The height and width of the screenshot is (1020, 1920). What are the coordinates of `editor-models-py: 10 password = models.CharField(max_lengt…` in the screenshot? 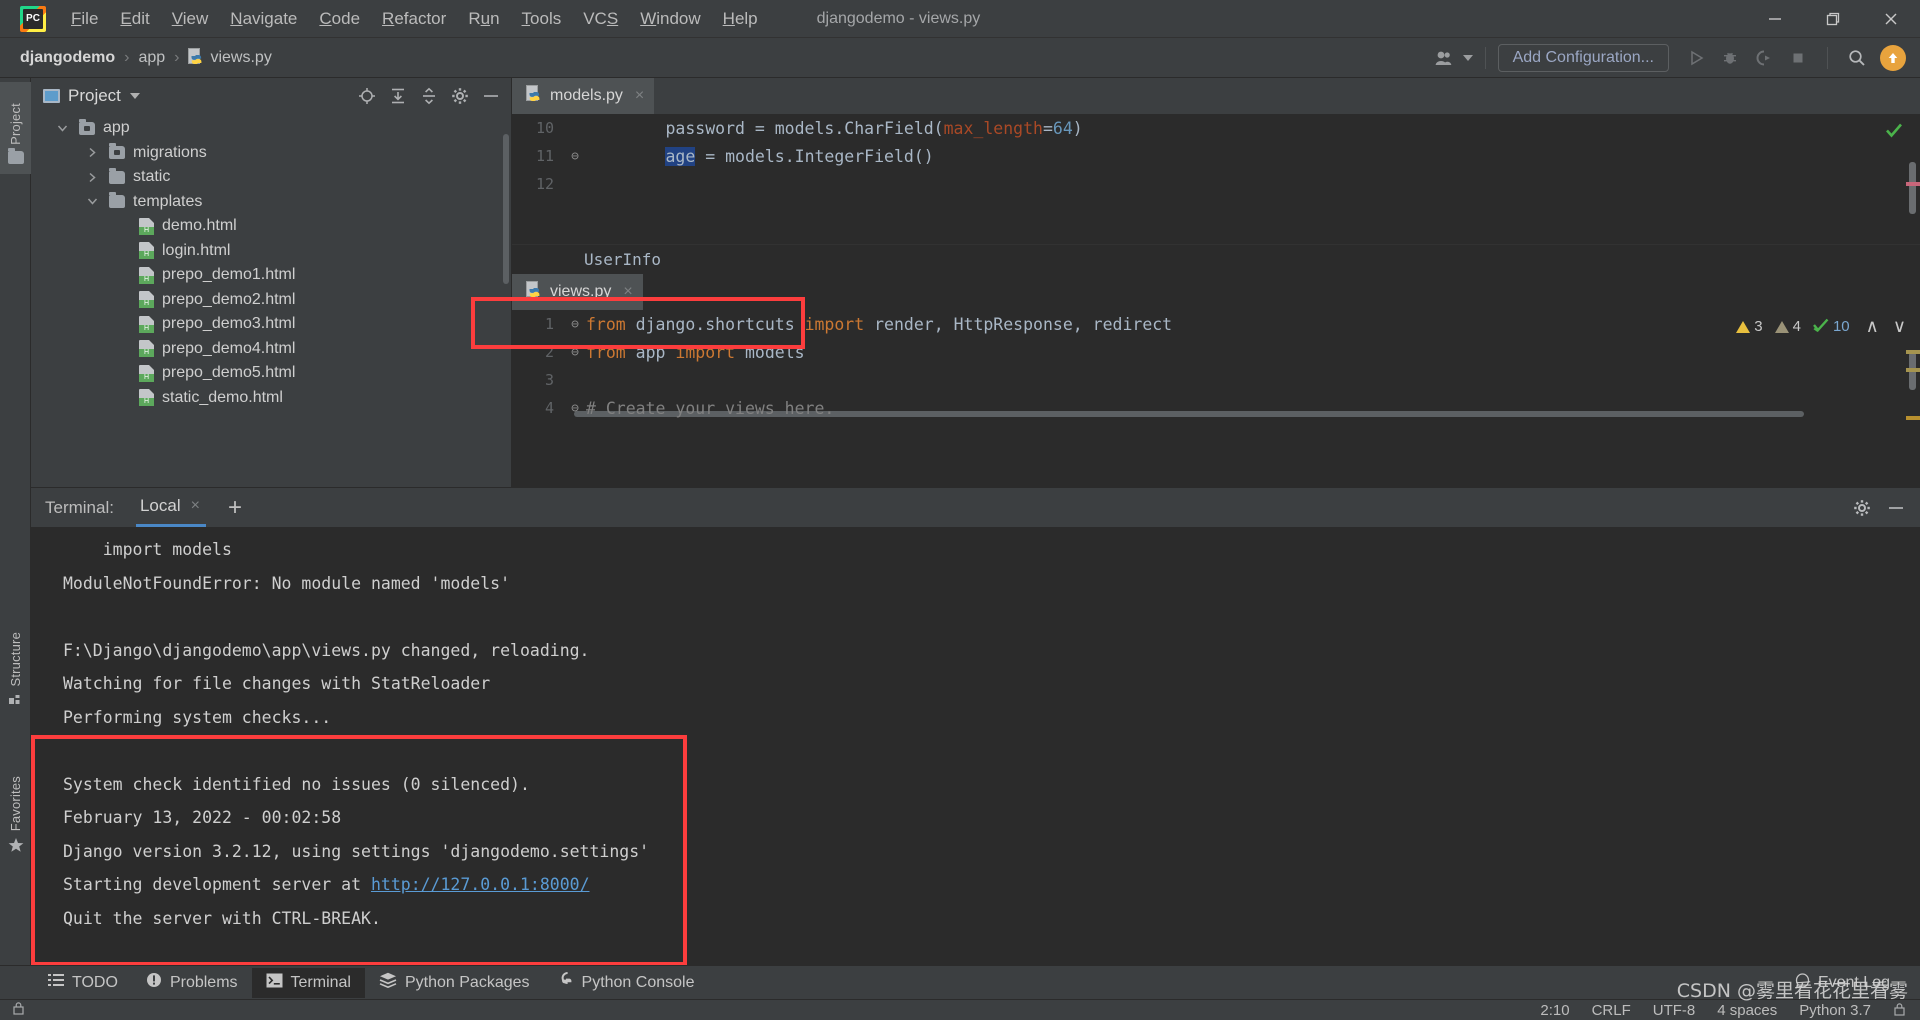 It's located at (1216, 179).